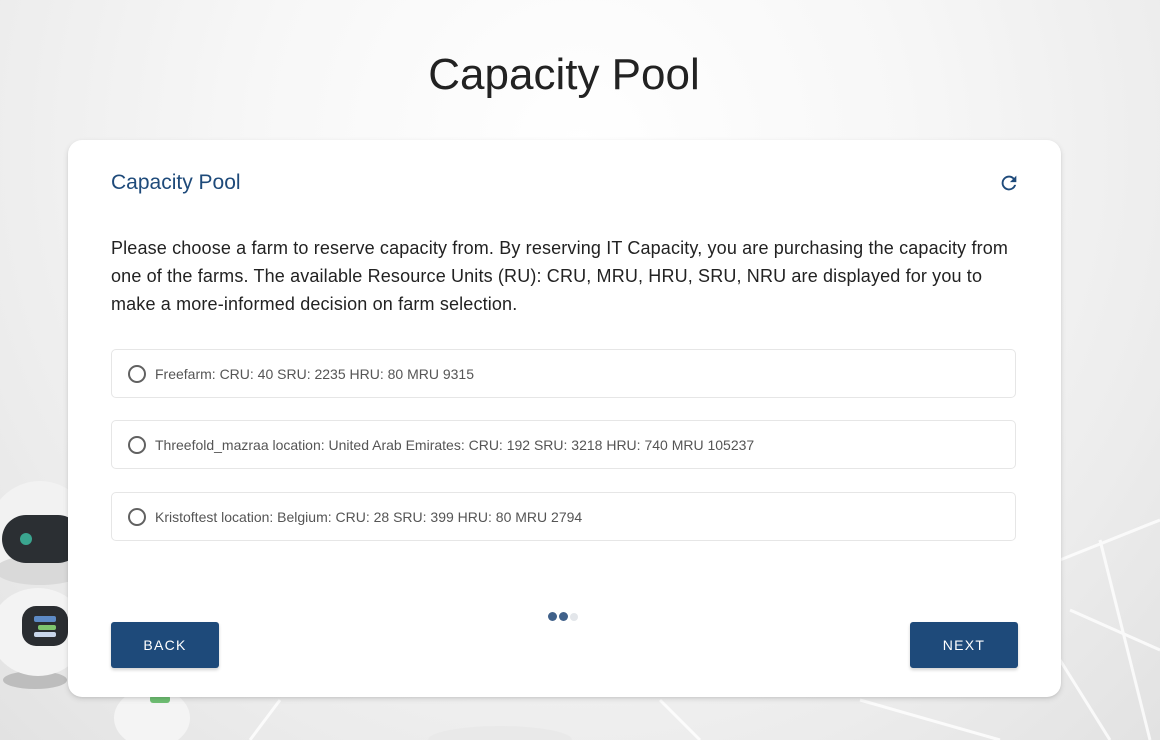 This screenshot has width=1160, height=740. I want to click on back-button: BACK, so click(165, 645).